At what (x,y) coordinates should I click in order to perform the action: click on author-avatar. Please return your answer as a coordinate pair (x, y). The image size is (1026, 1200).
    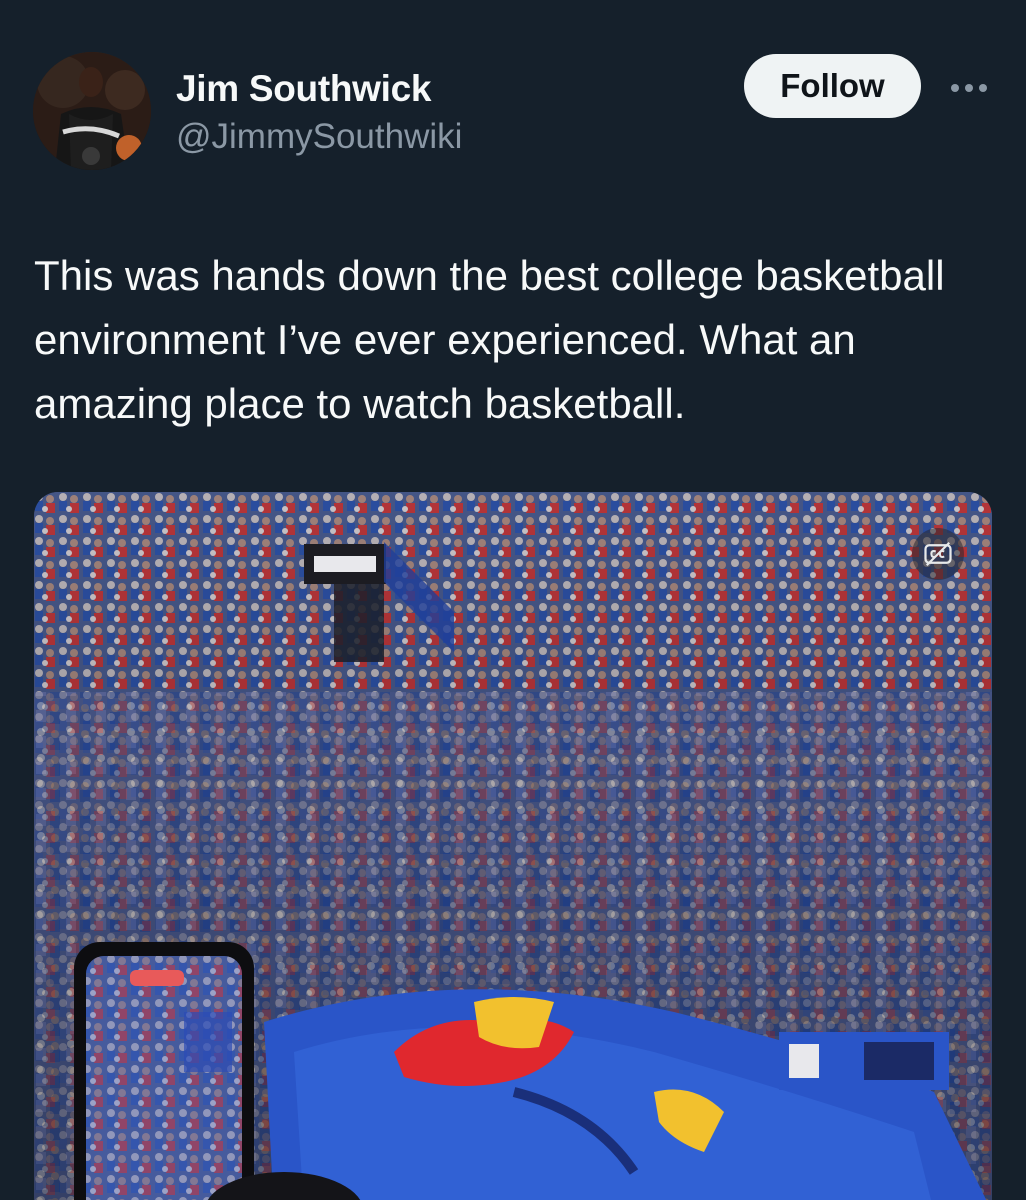
    Looking at the image, I should click on (92, 111).